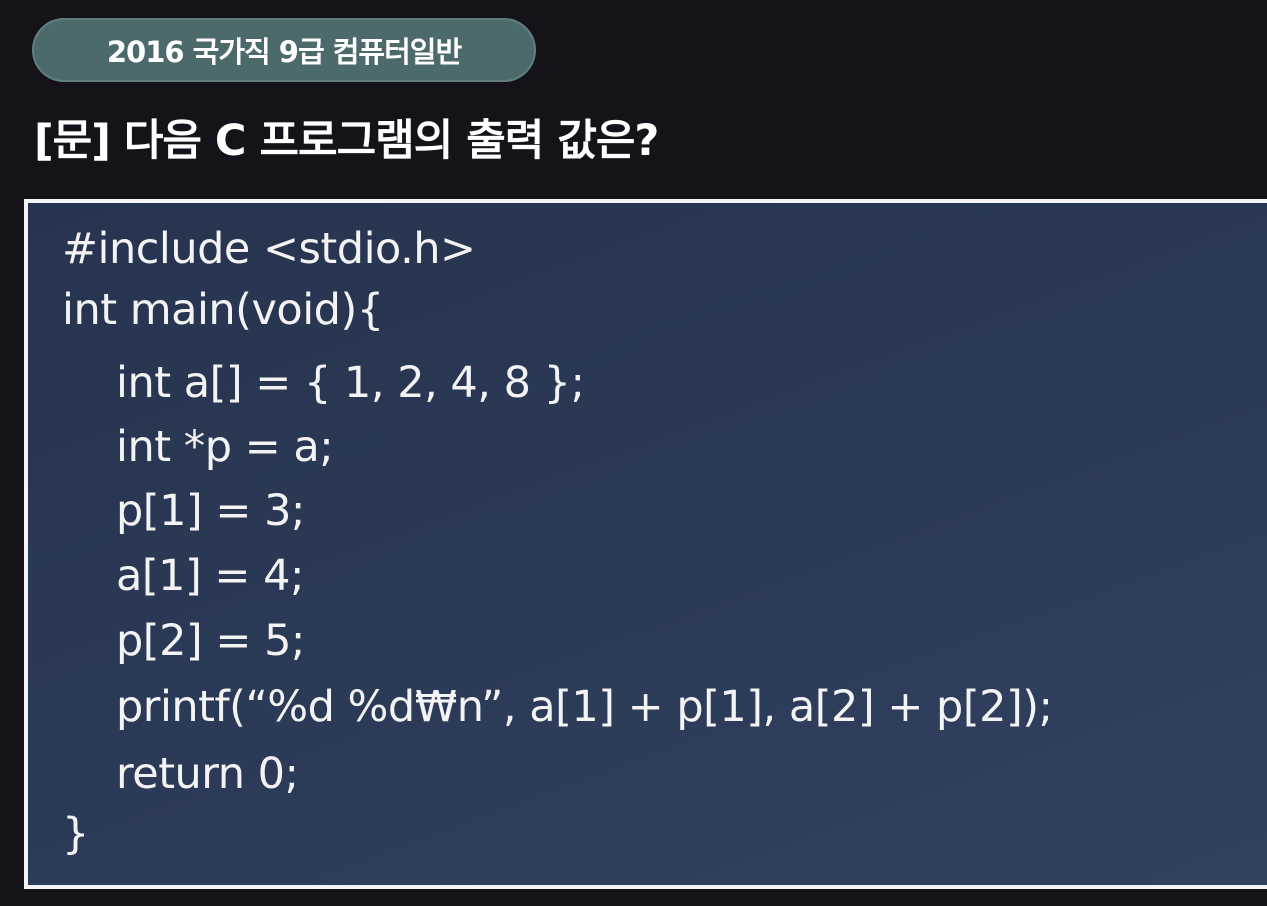  What do you see at coordinates (210, 511) in the screenshot?
I see `code-line-p1-assign: p[1] = 3;` at bounding box center [210, 511].